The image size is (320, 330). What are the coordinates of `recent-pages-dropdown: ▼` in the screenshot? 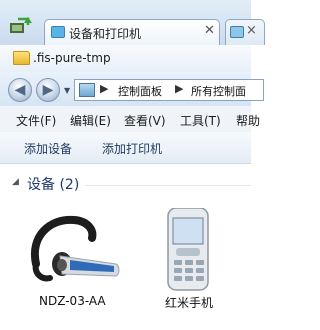 It's located at (67, 90).